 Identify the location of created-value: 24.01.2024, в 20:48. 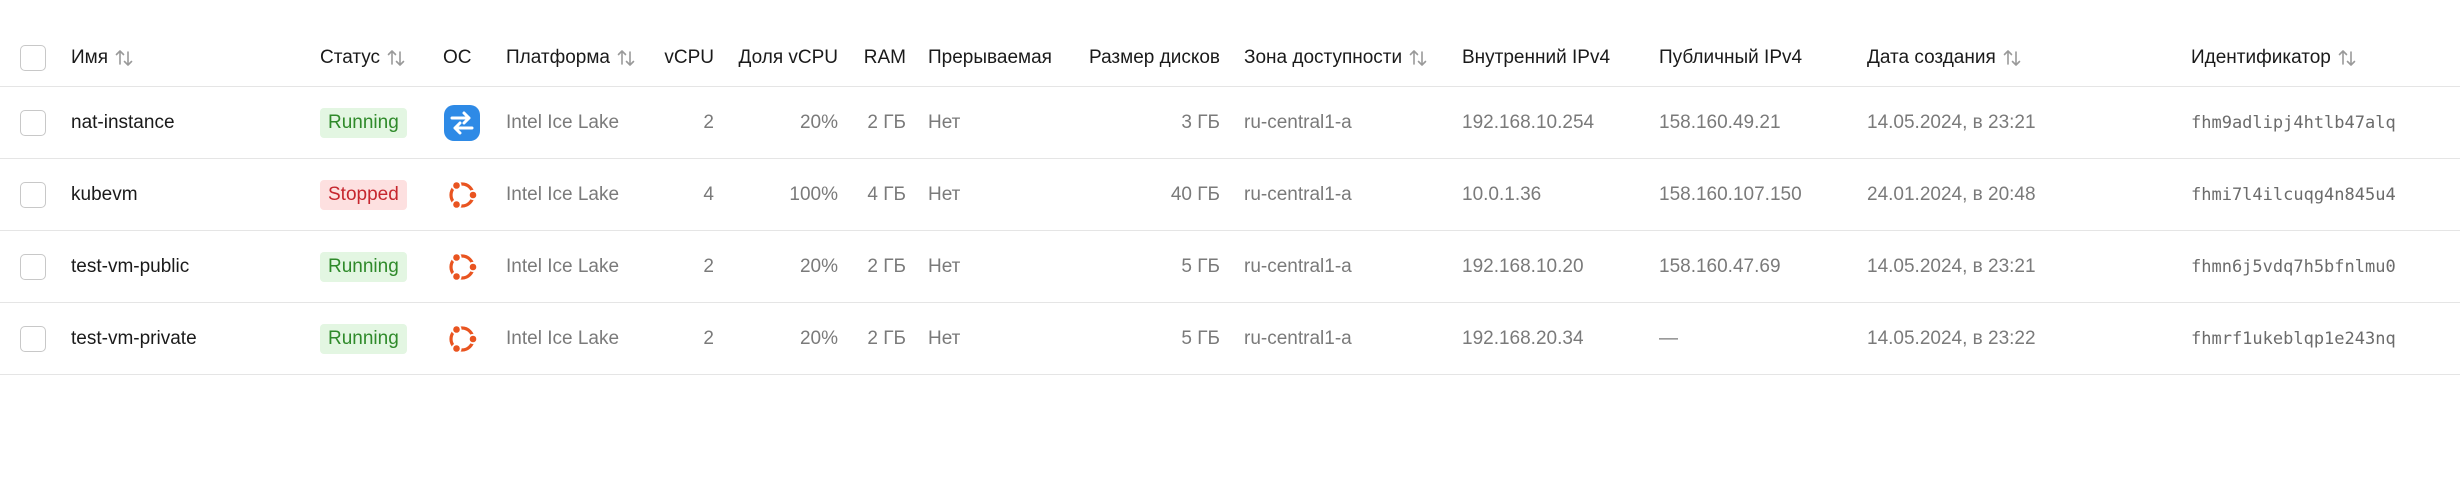
(1951, 194).